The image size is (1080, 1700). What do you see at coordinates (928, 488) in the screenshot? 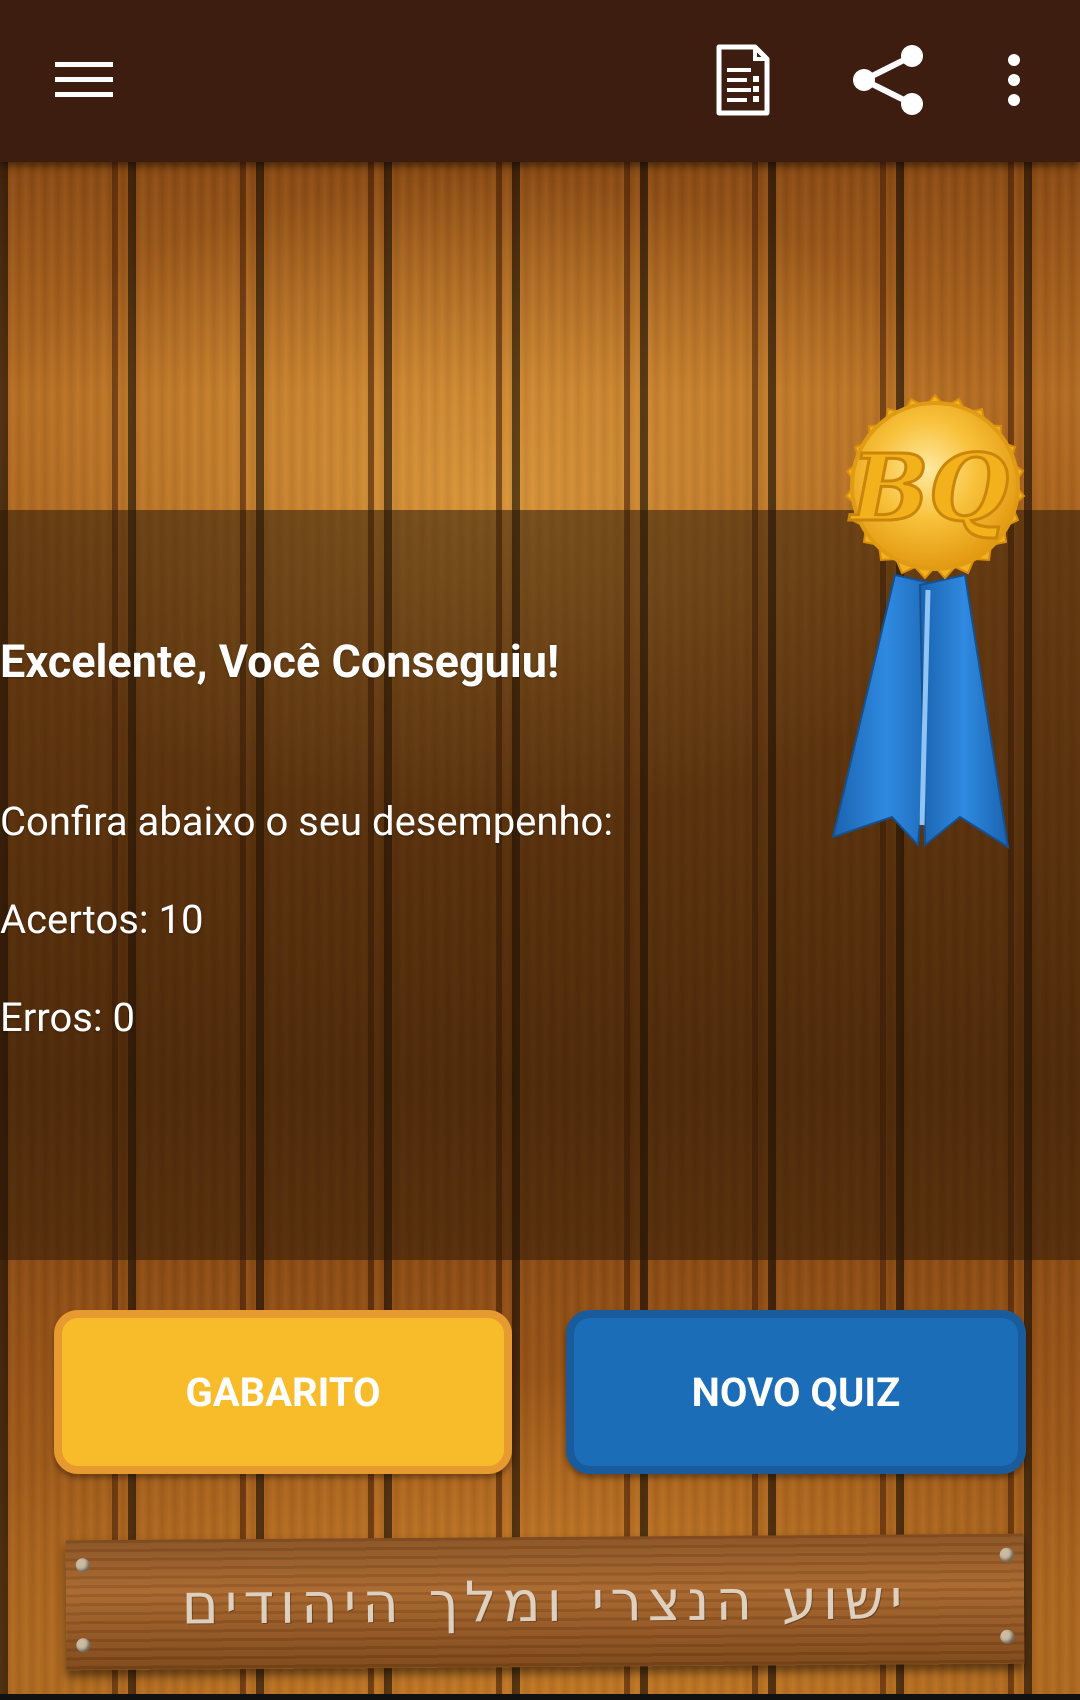
I see `medal-label: BQ` at bounding box center [928, 488].